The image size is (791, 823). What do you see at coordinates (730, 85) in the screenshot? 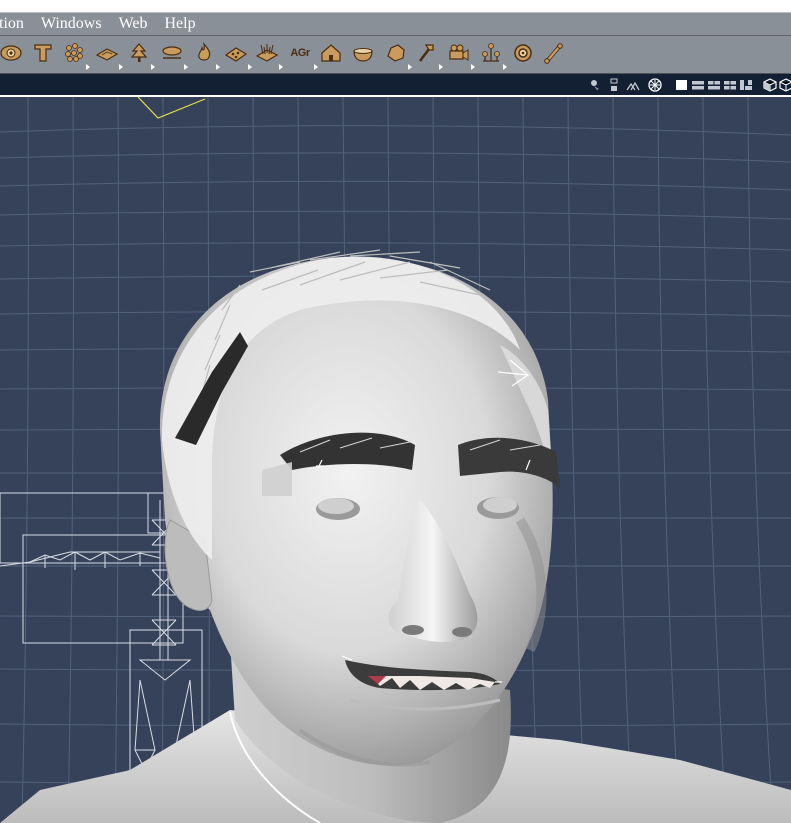
I see `layout-four-icon` at bounding box center [730, 85].